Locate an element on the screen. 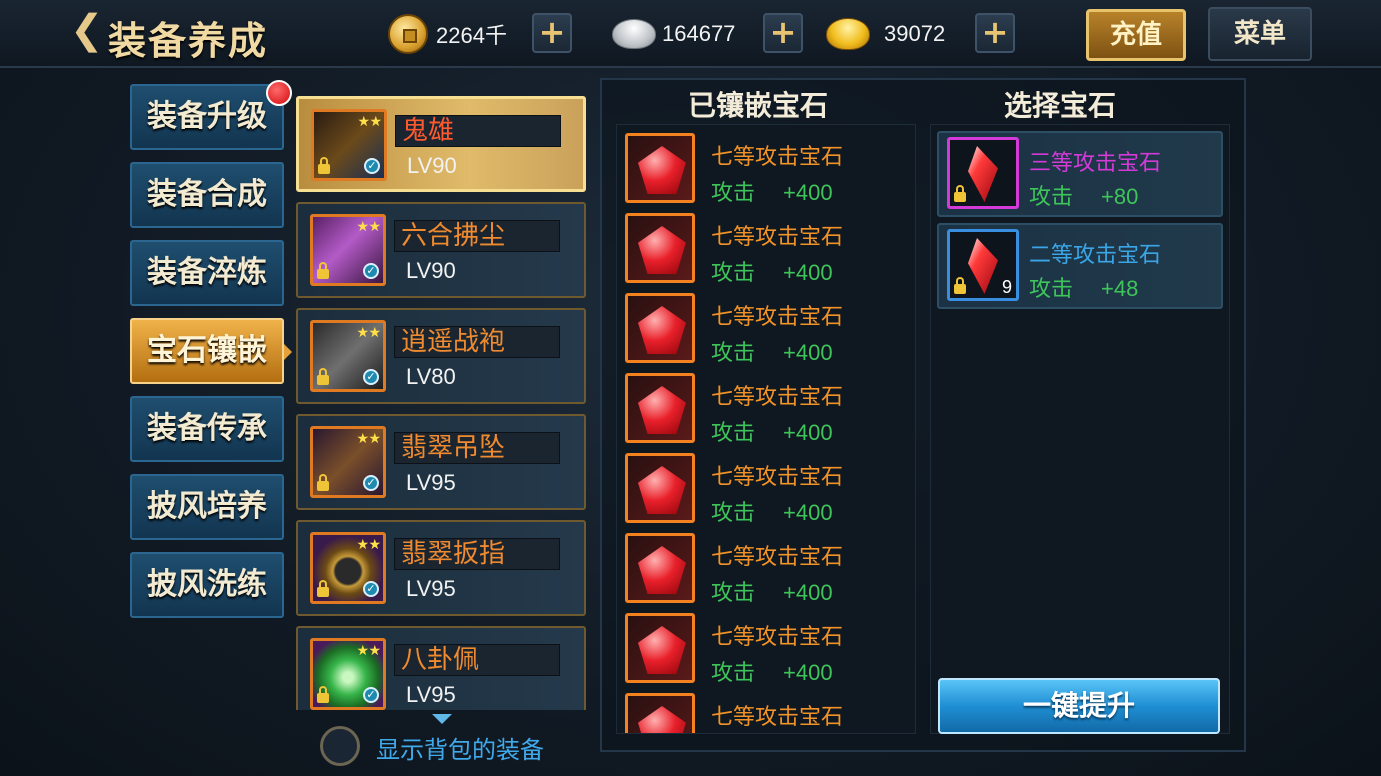 This screenshot has width=1381, height=776. bagua-jade-icon: ★ ★ ✓ is located at coordinates (348, 674).